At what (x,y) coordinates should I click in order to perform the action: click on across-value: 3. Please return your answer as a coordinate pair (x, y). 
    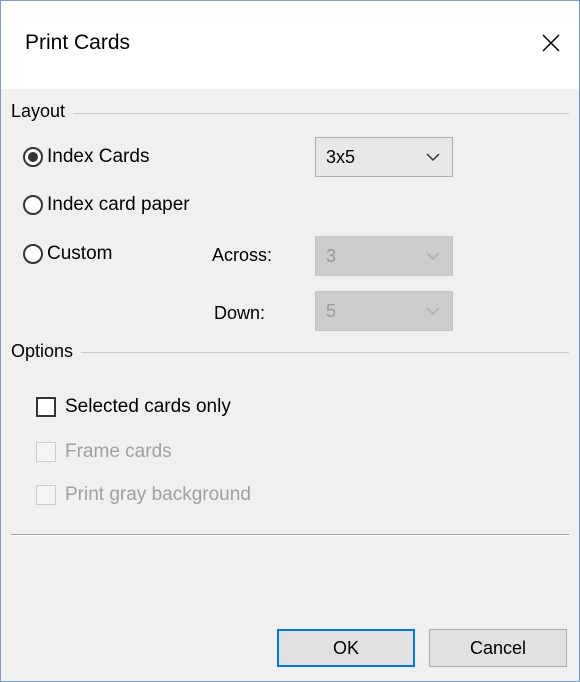
    Looking at the image, I should click on (331, 255).